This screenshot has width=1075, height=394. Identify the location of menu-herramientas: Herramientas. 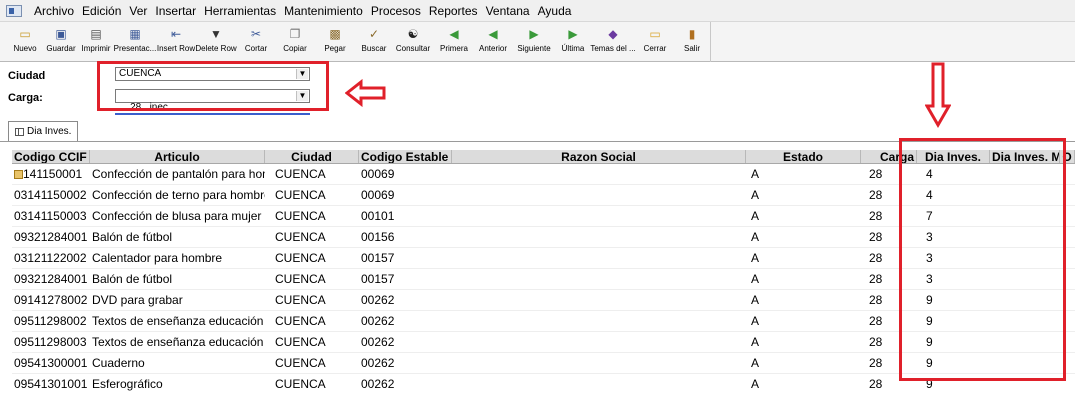
(240, 11).